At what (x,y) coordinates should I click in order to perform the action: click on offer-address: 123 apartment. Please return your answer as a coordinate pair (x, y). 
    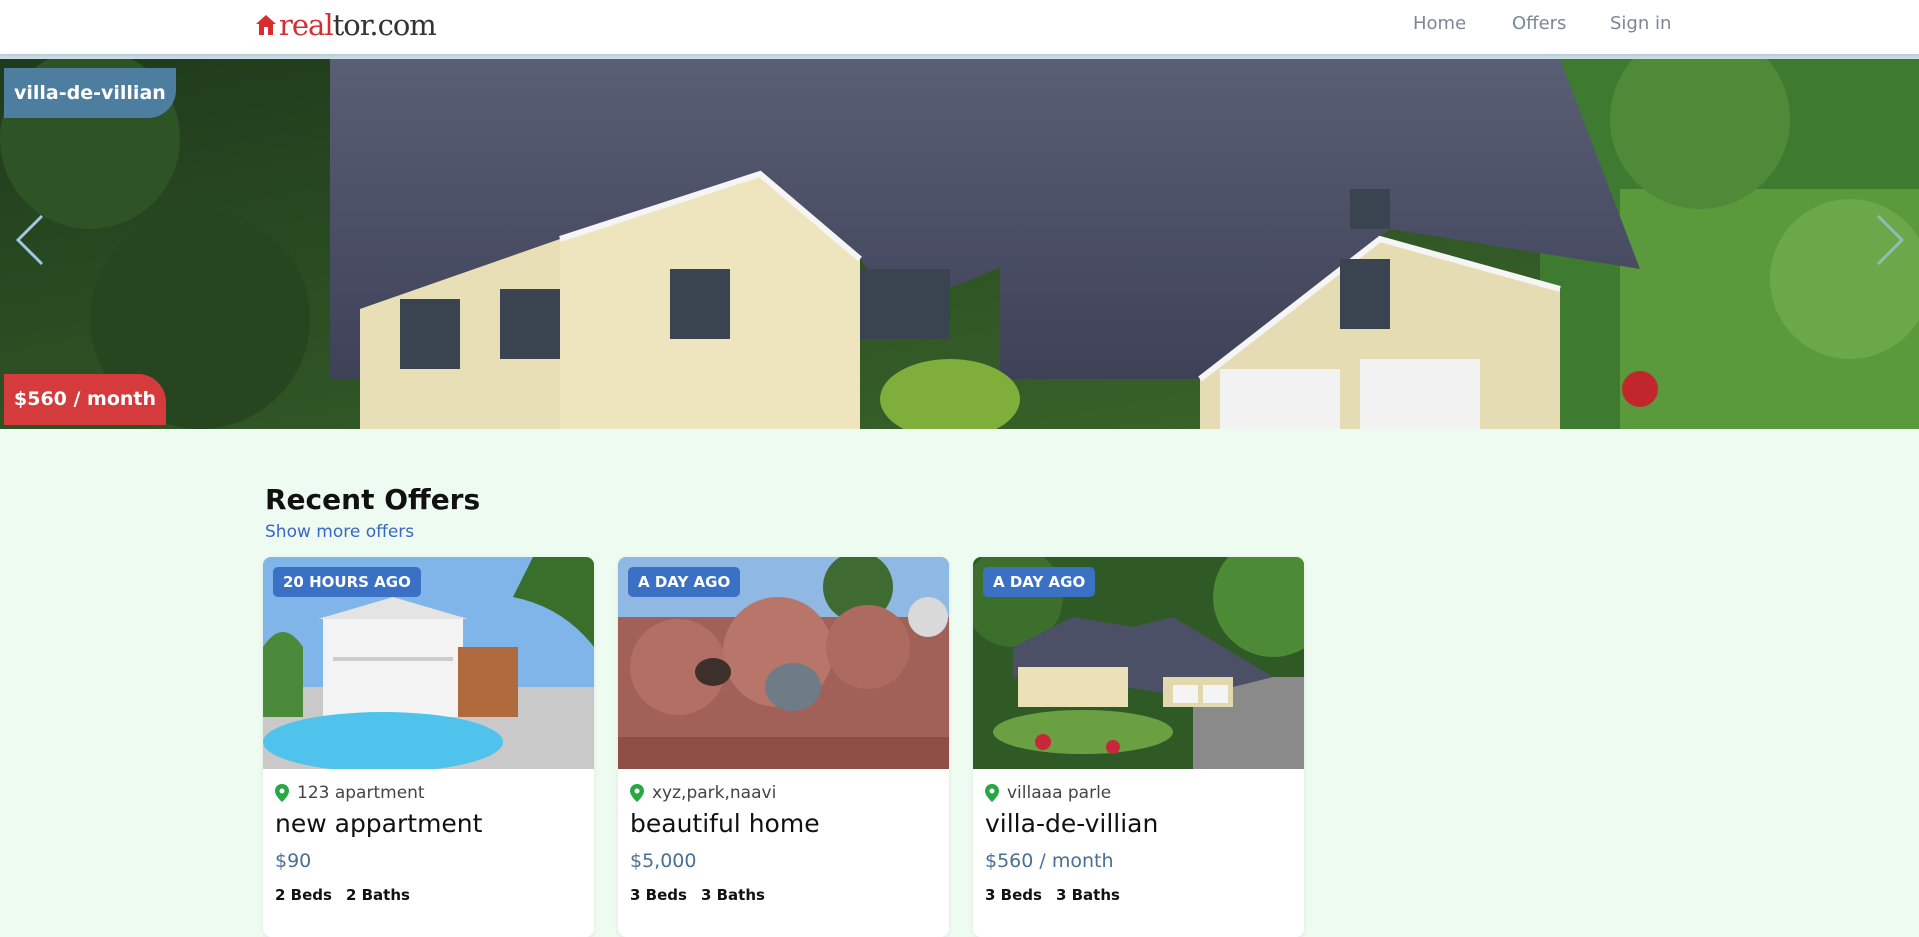
    Looking at the image, I should click on (361, 793).